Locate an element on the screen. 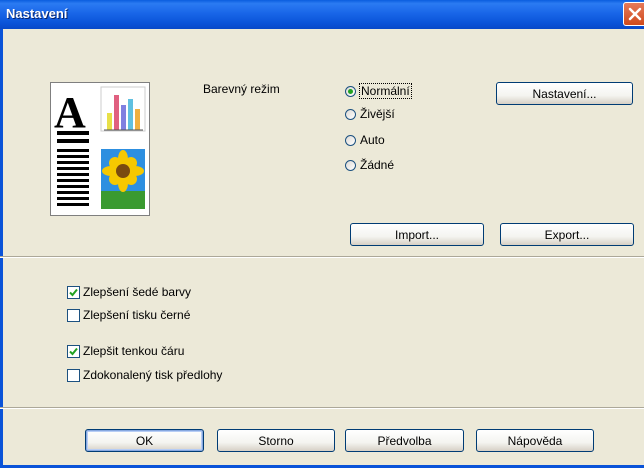  close-icon is located at coordinates (635, 14).